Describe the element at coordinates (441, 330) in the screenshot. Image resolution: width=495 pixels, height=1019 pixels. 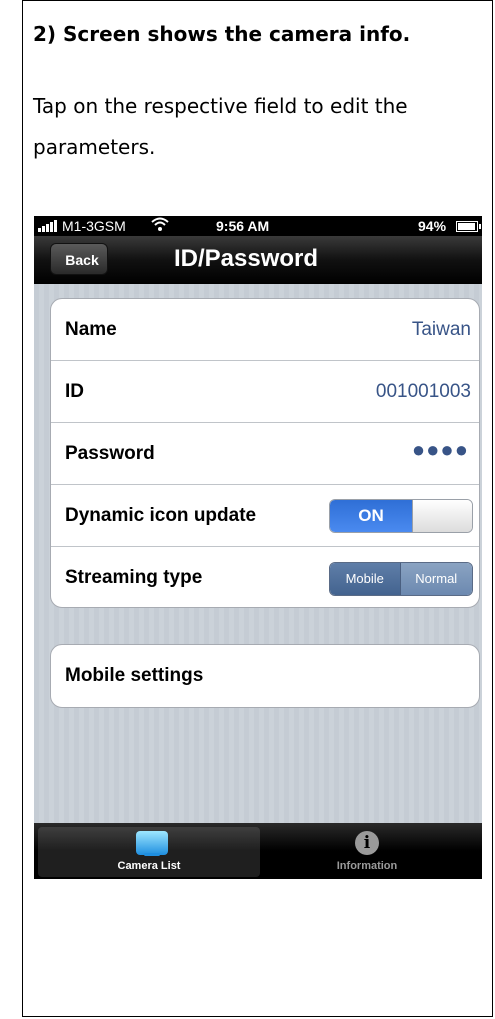
I see `name-value: Taiwan` at that location.